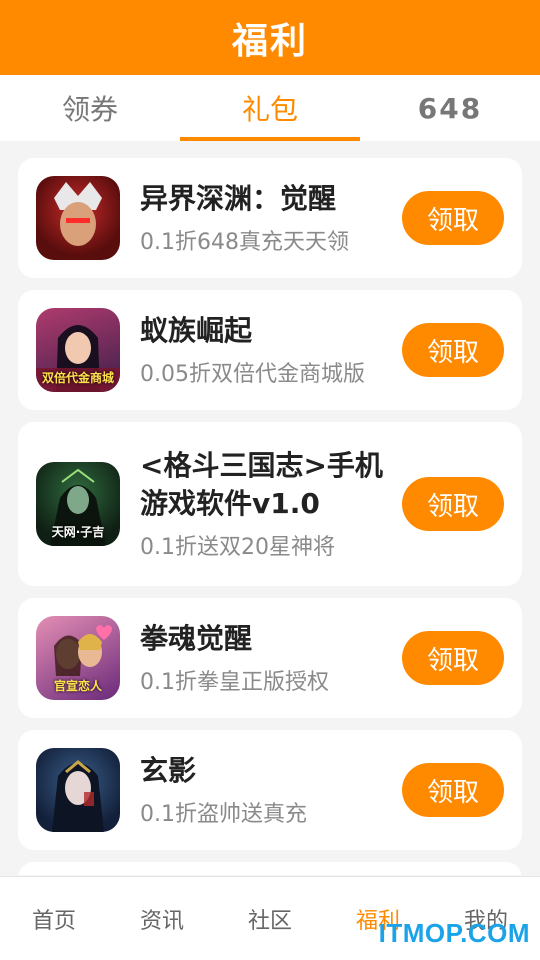 The image size is (540, 960). Describe the element at coordinates (261, 484) in the screenshot. I see `game-title: <格斗三国志>手机游戏软件v1.0` at that location.